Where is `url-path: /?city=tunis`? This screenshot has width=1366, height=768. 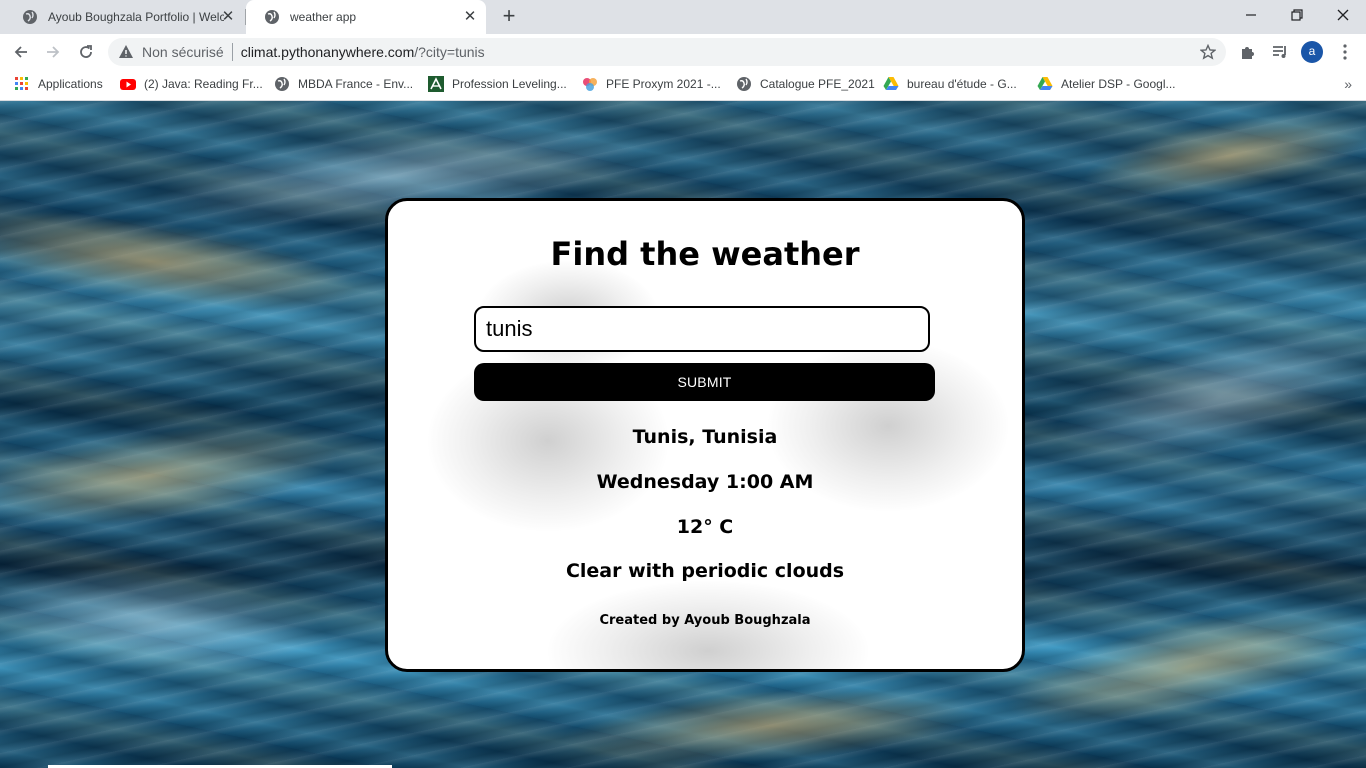 url-path: /?city=tunis is located at coordinates (449, 52).